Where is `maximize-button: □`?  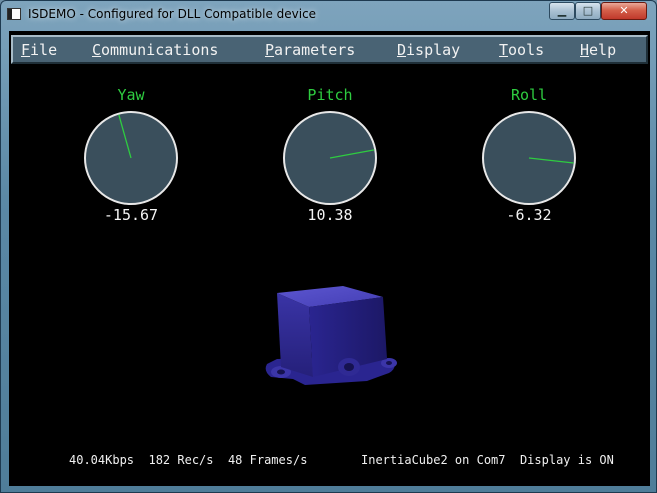 maximize-button: □ is located at coordinates (588, 11).